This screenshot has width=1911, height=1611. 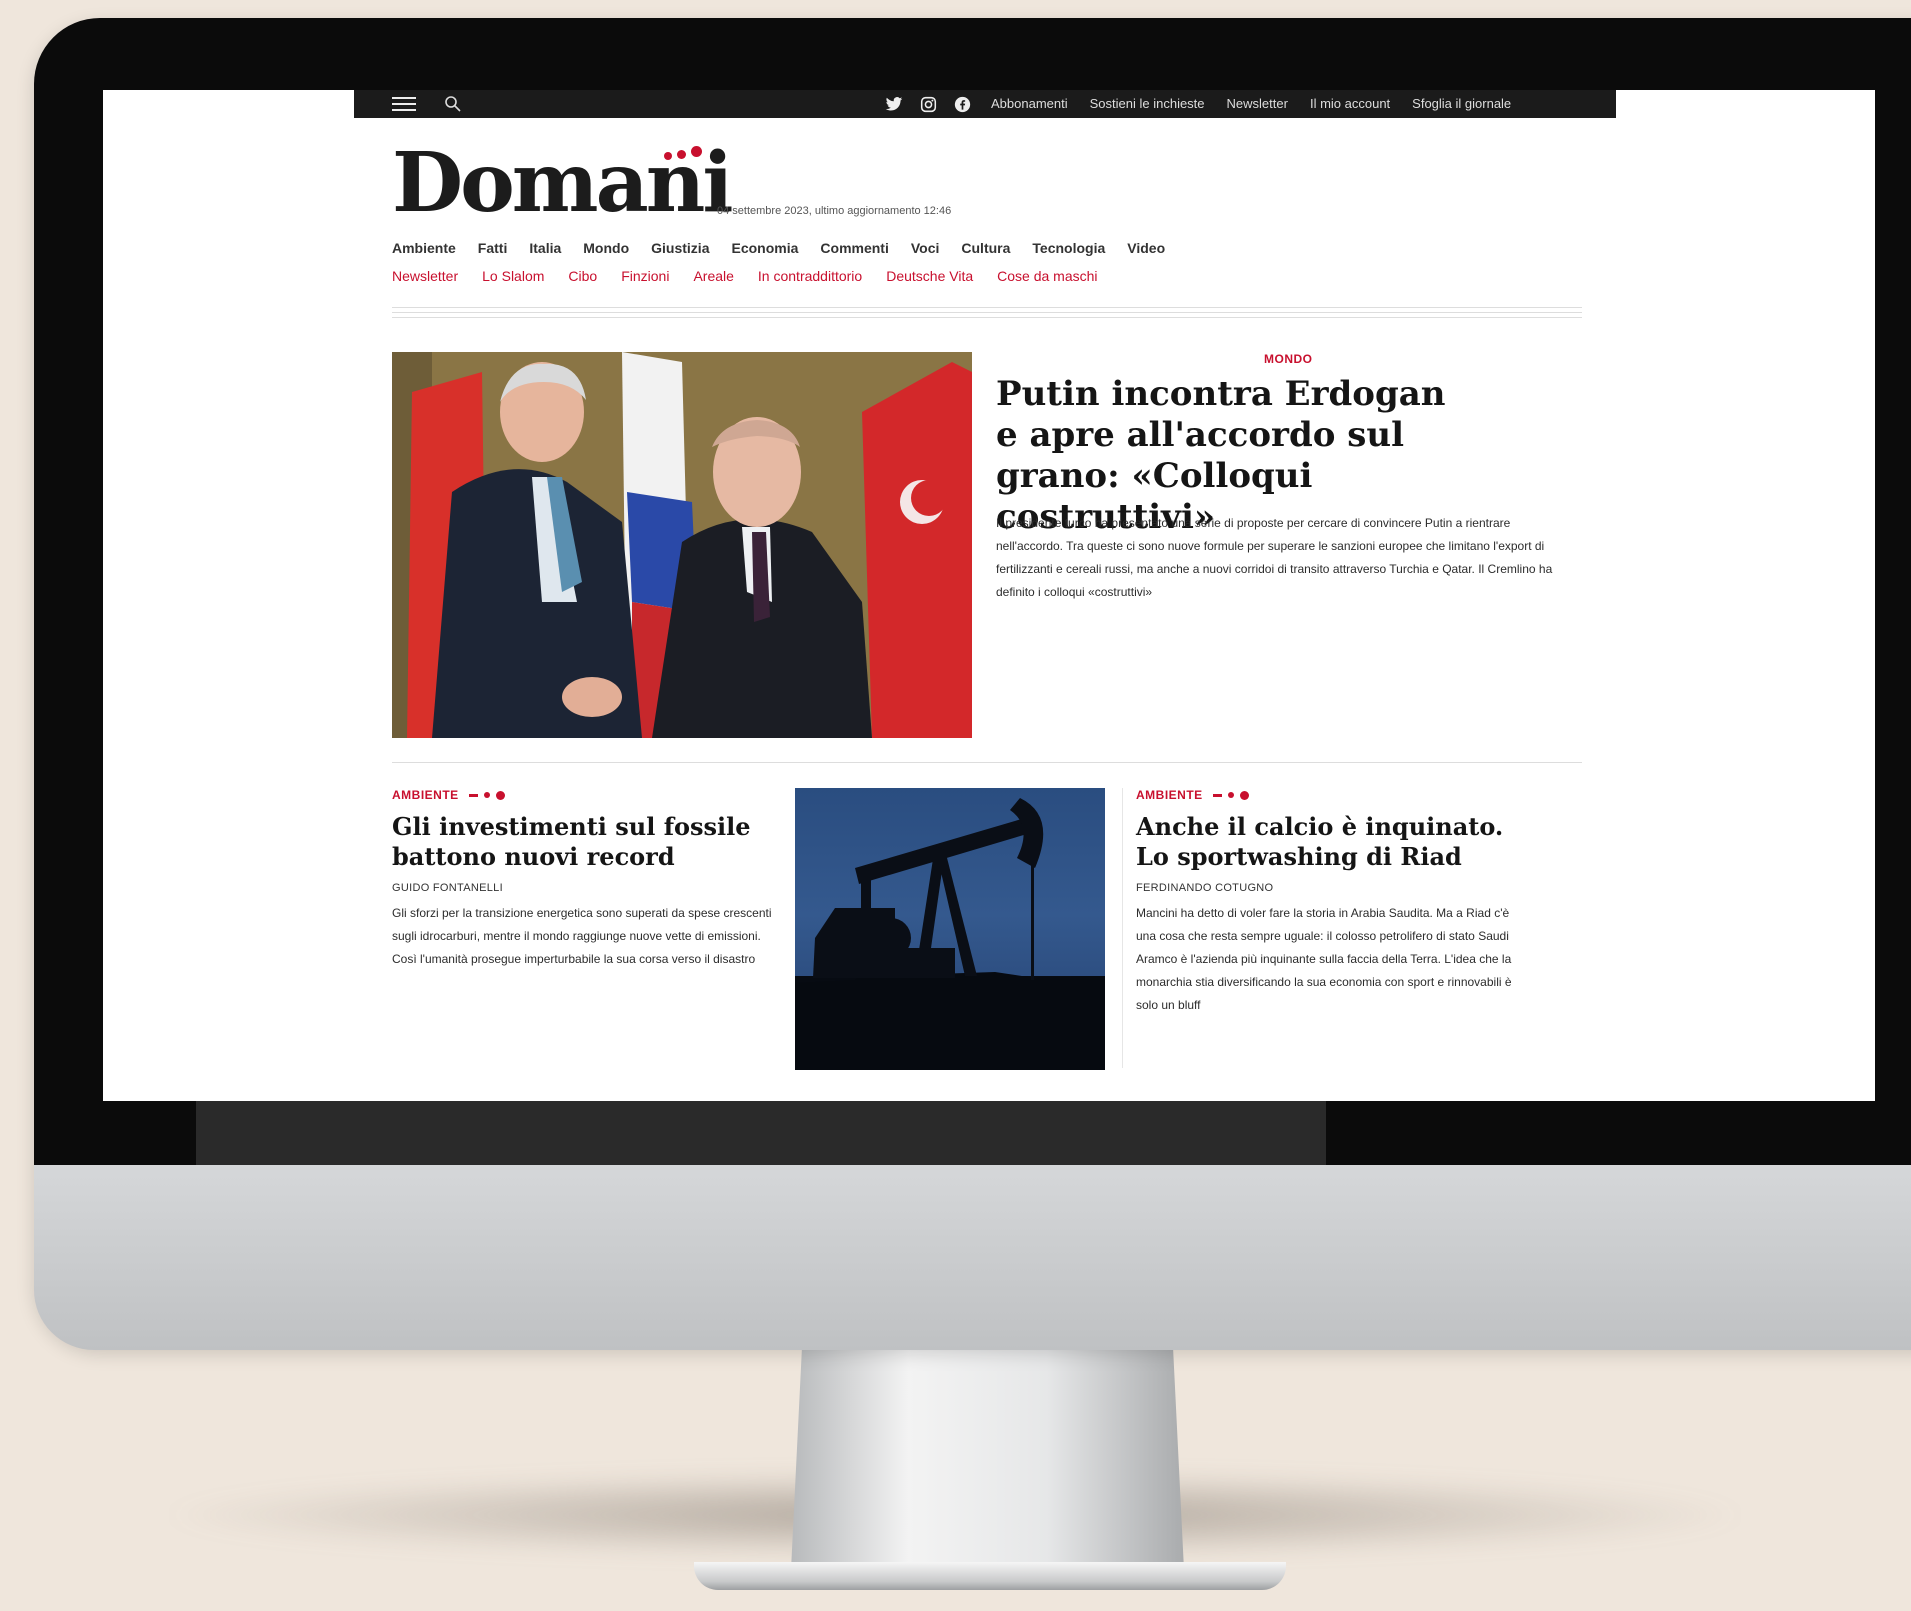 I want to click on hamburger-menu-icon, so click(x=404, y=105).